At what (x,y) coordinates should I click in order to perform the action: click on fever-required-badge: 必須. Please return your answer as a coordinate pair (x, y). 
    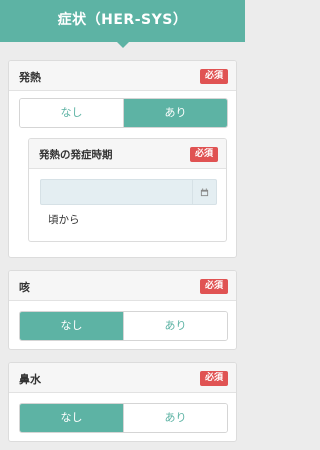
    Looking at the image, I should click on (213, 76).